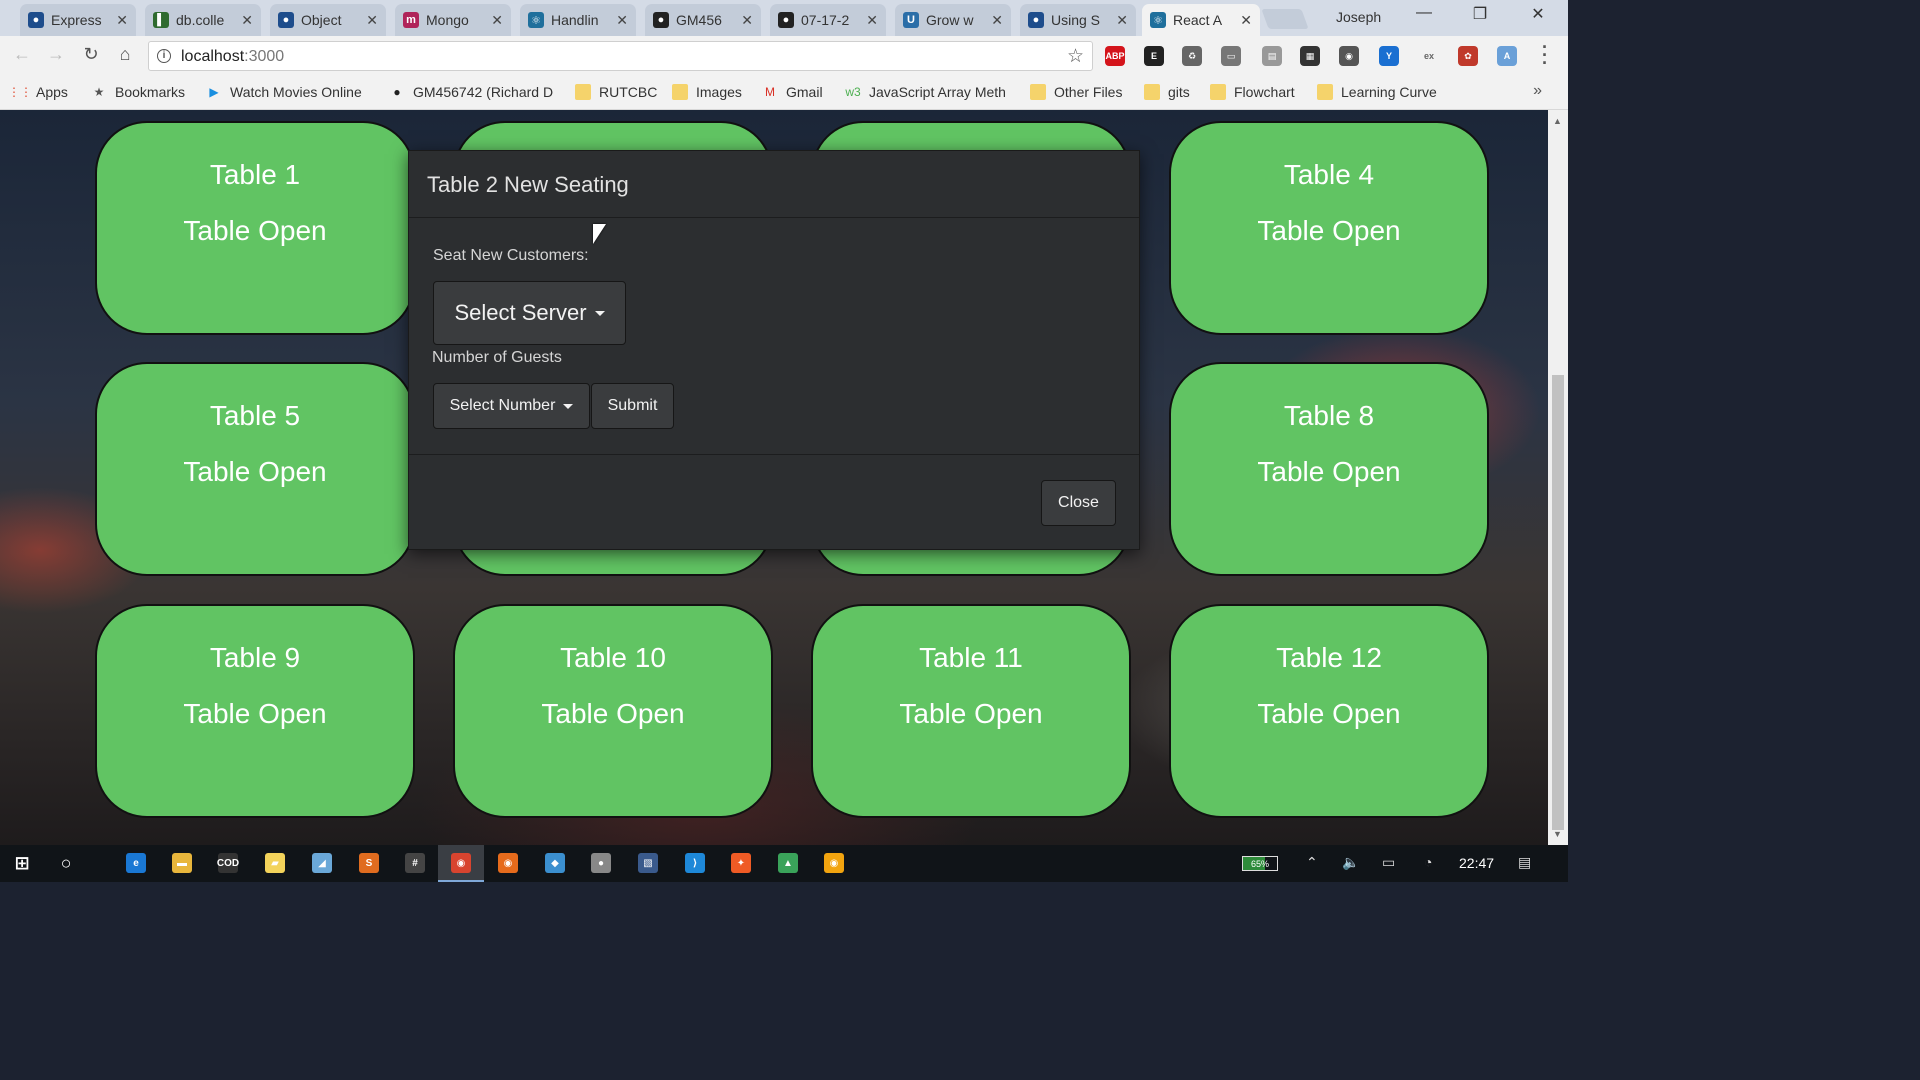 This screenshot has width=1920, height=1080. What do you see at coordinates (601, 863) in the screenshot?
I see `github-desktop-icon: ●` at bounding box center [601, 863].